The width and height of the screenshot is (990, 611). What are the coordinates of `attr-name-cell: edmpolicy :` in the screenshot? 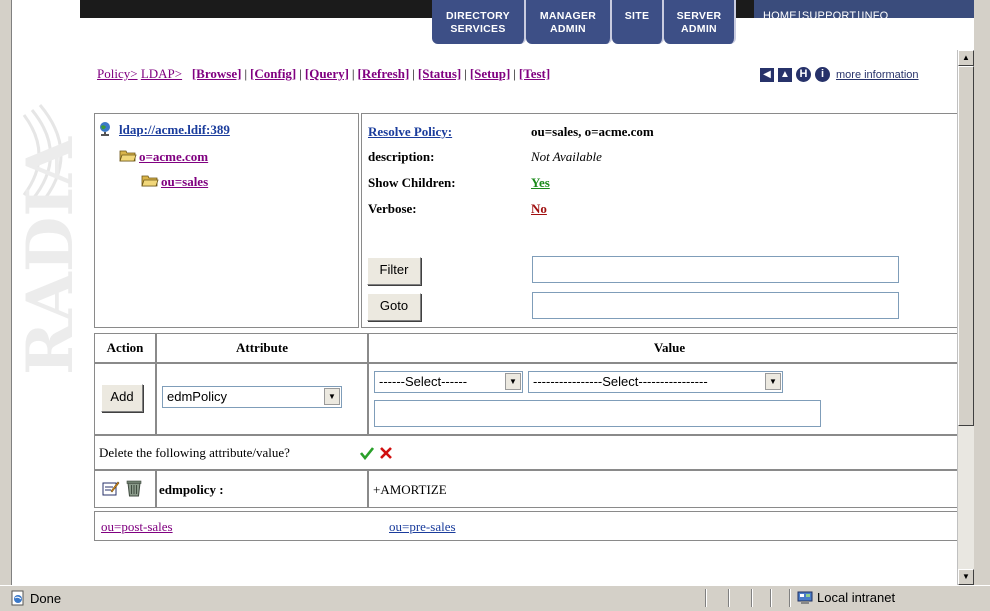 It's located at (262, 489).